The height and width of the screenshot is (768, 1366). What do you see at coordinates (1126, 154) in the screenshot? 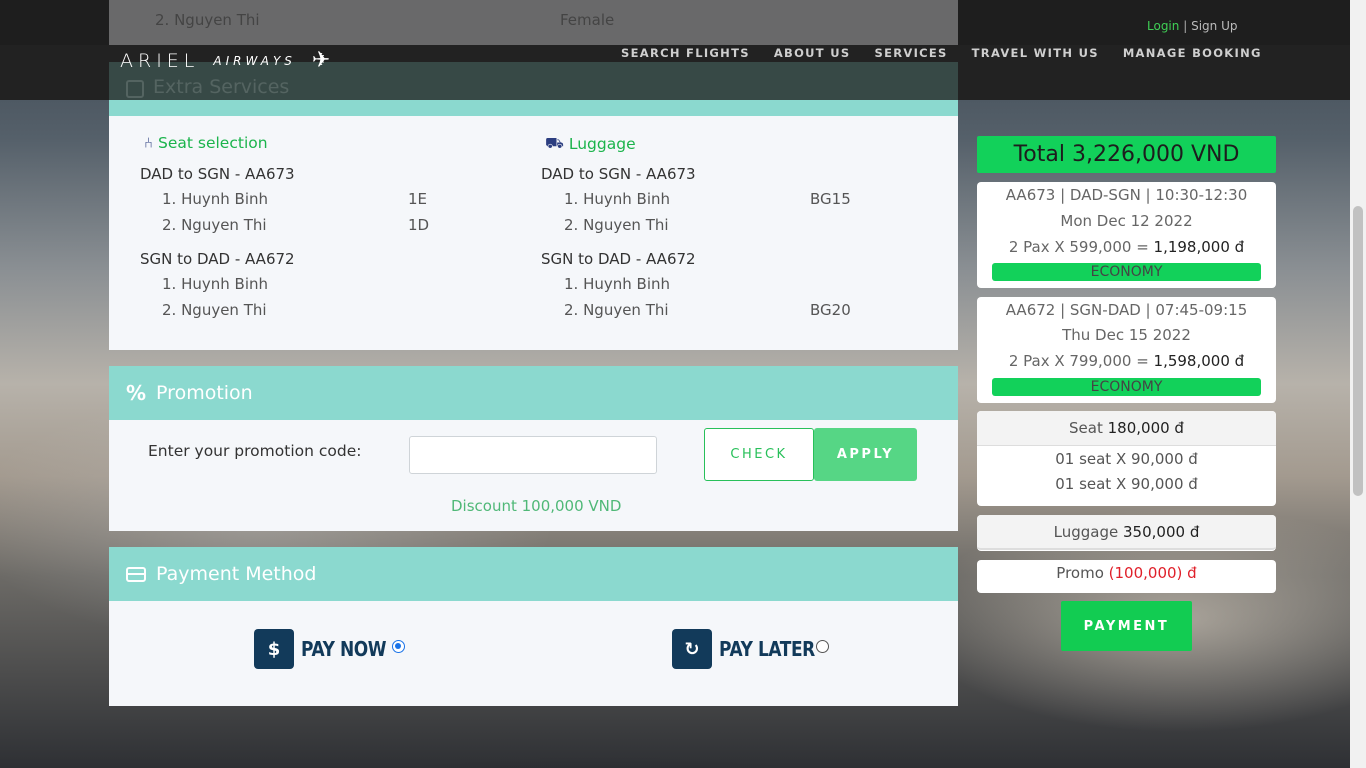
I see `total-price: Total 3,226,000 VND` at bounding box center [1126, 154].